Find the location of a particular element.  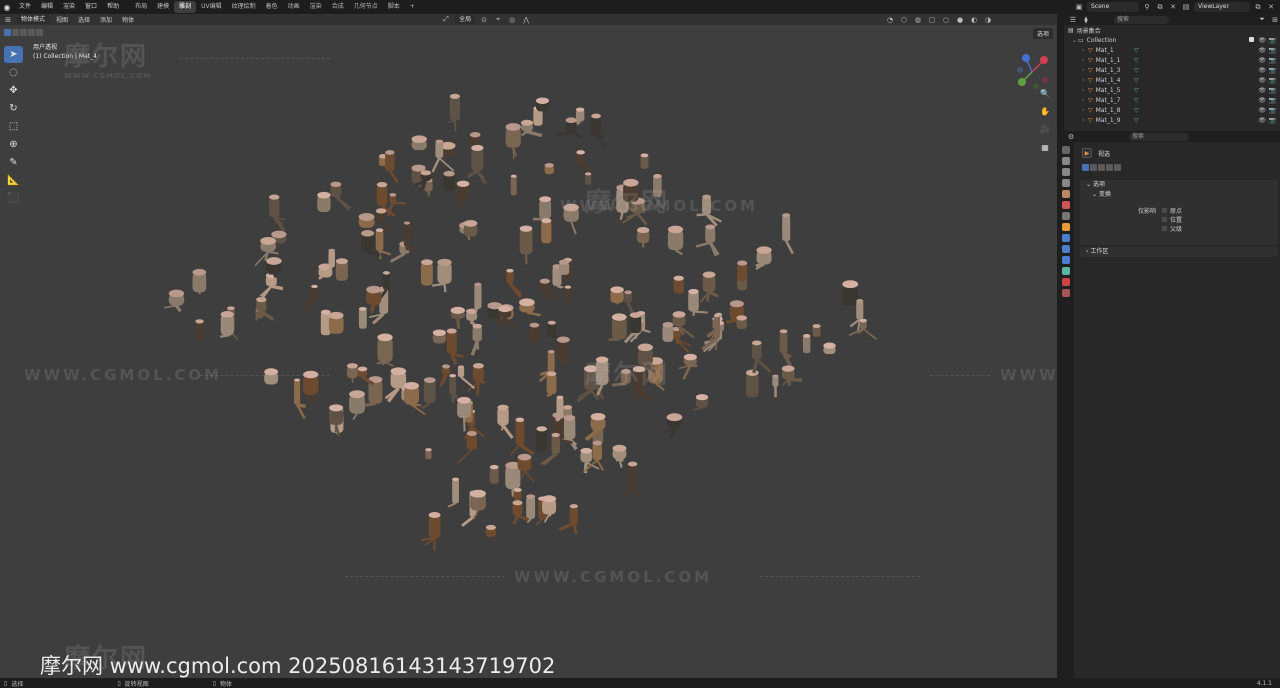

outliner-item-row: › ▽ Mat_1_1 ▽ 👁 📷 is located at coordinates (1172, 60).